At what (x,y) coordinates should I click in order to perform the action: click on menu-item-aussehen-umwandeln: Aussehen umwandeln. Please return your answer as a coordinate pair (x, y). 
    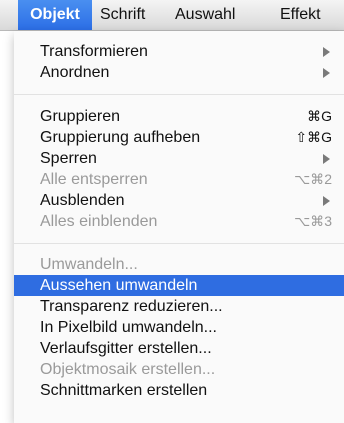
    Looking at the image, I should click on (179, 285).